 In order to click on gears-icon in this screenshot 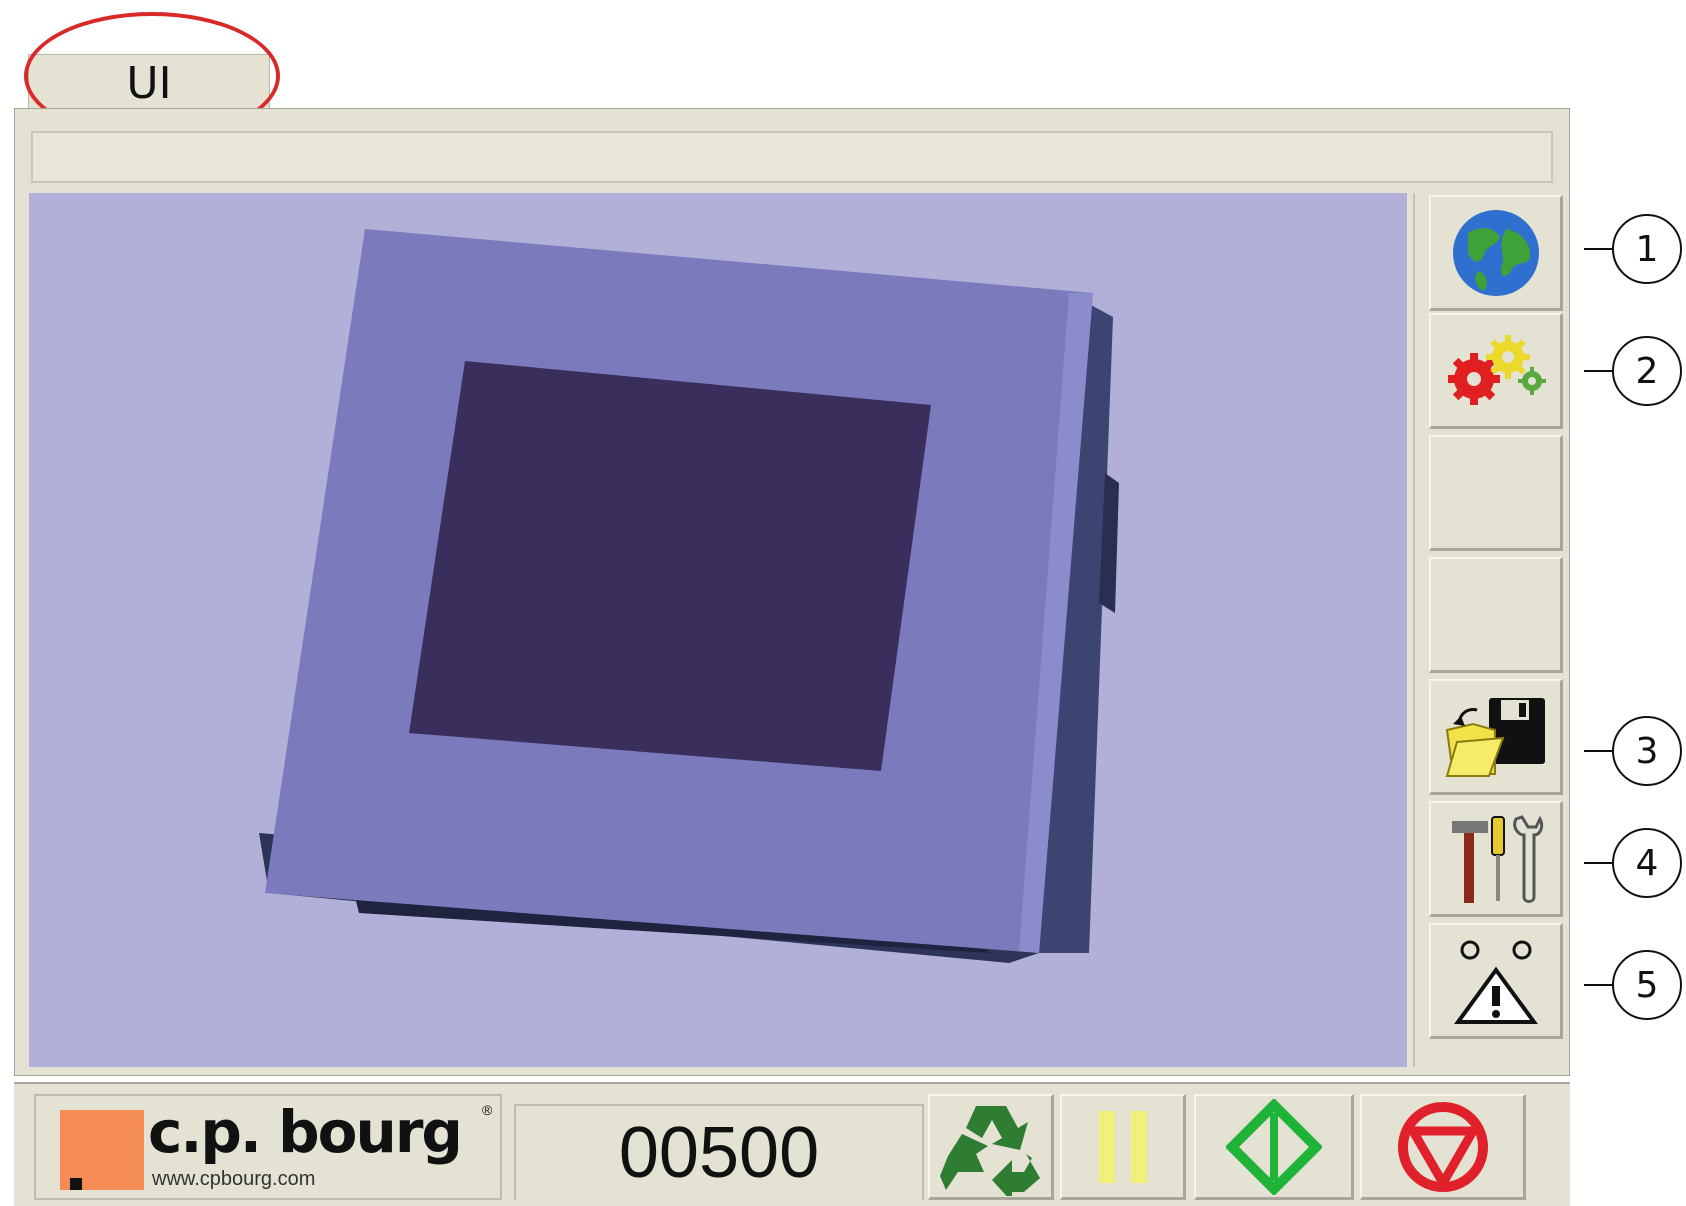, I will do `click(1496, 369)`.